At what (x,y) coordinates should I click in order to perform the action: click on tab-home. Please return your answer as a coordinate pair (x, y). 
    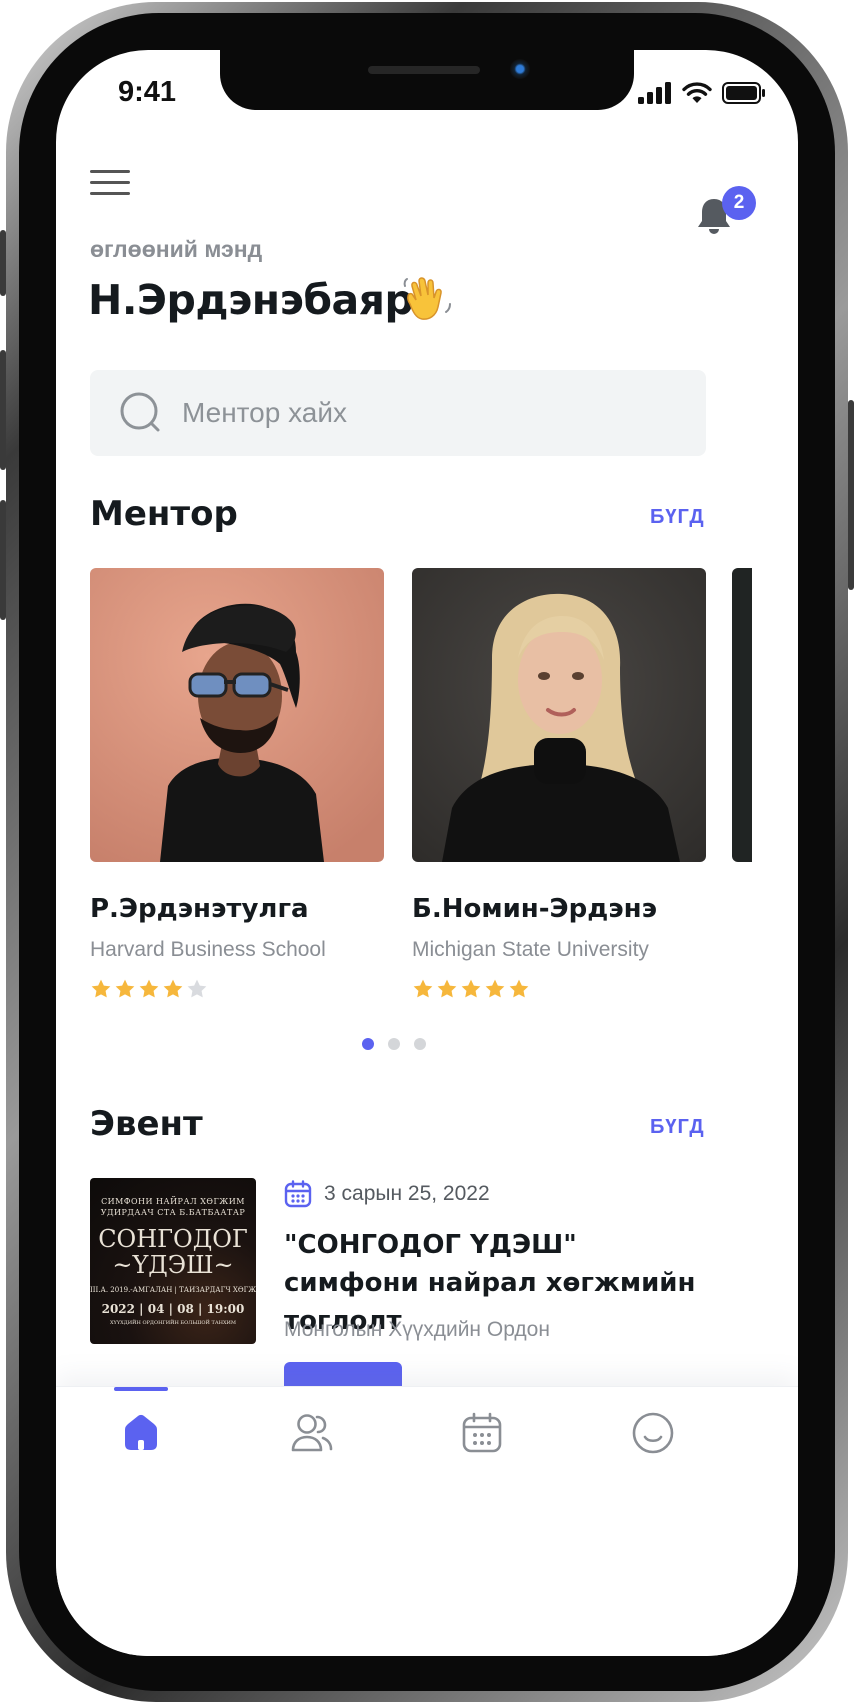
    Looking at the image, I should click on (141, 1433).